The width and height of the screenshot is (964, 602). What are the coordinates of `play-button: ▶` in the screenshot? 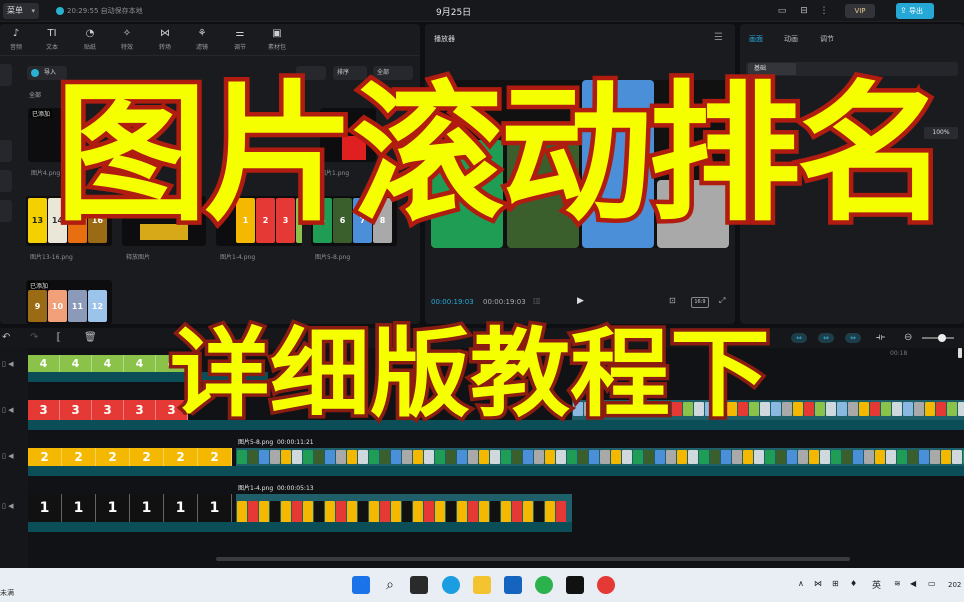 It's located at (580, 301).